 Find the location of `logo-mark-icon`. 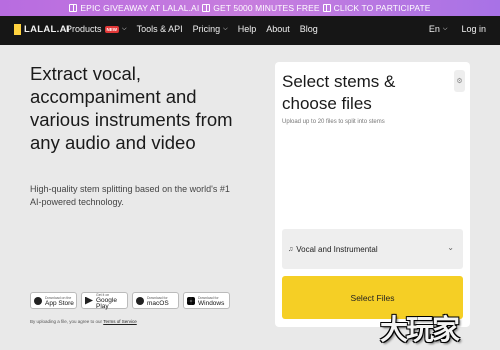

logo-mark-icon is located at coordinates (17, 29).